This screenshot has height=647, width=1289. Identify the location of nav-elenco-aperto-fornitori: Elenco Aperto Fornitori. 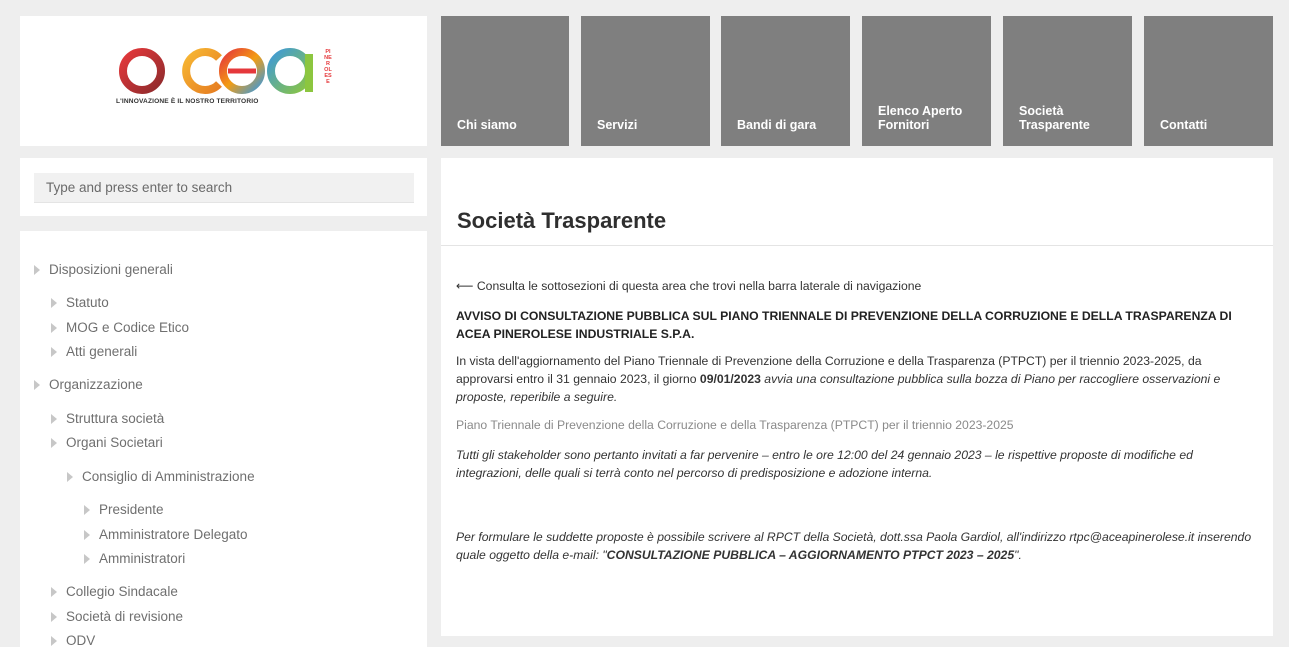
(926, 81).